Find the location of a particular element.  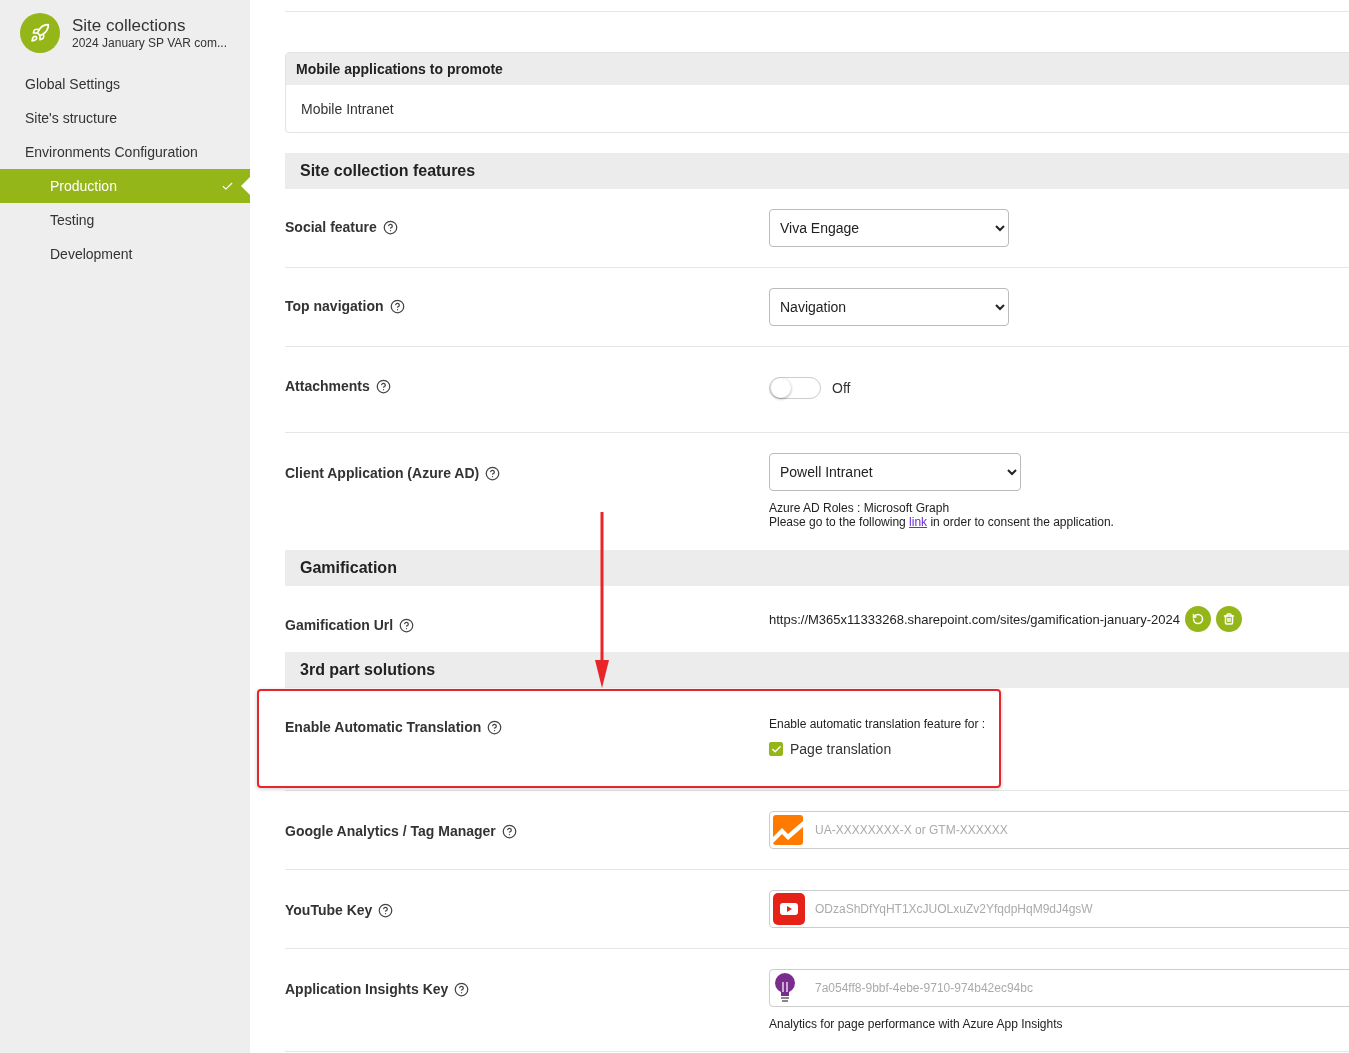

chart-icon is located at coordinates (788, 830).